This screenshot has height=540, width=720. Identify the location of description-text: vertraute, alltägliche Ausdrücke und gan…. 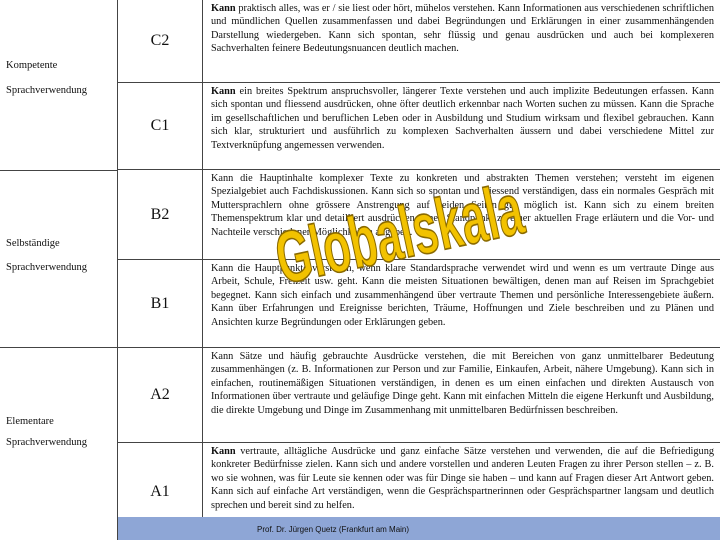
(462, 478).